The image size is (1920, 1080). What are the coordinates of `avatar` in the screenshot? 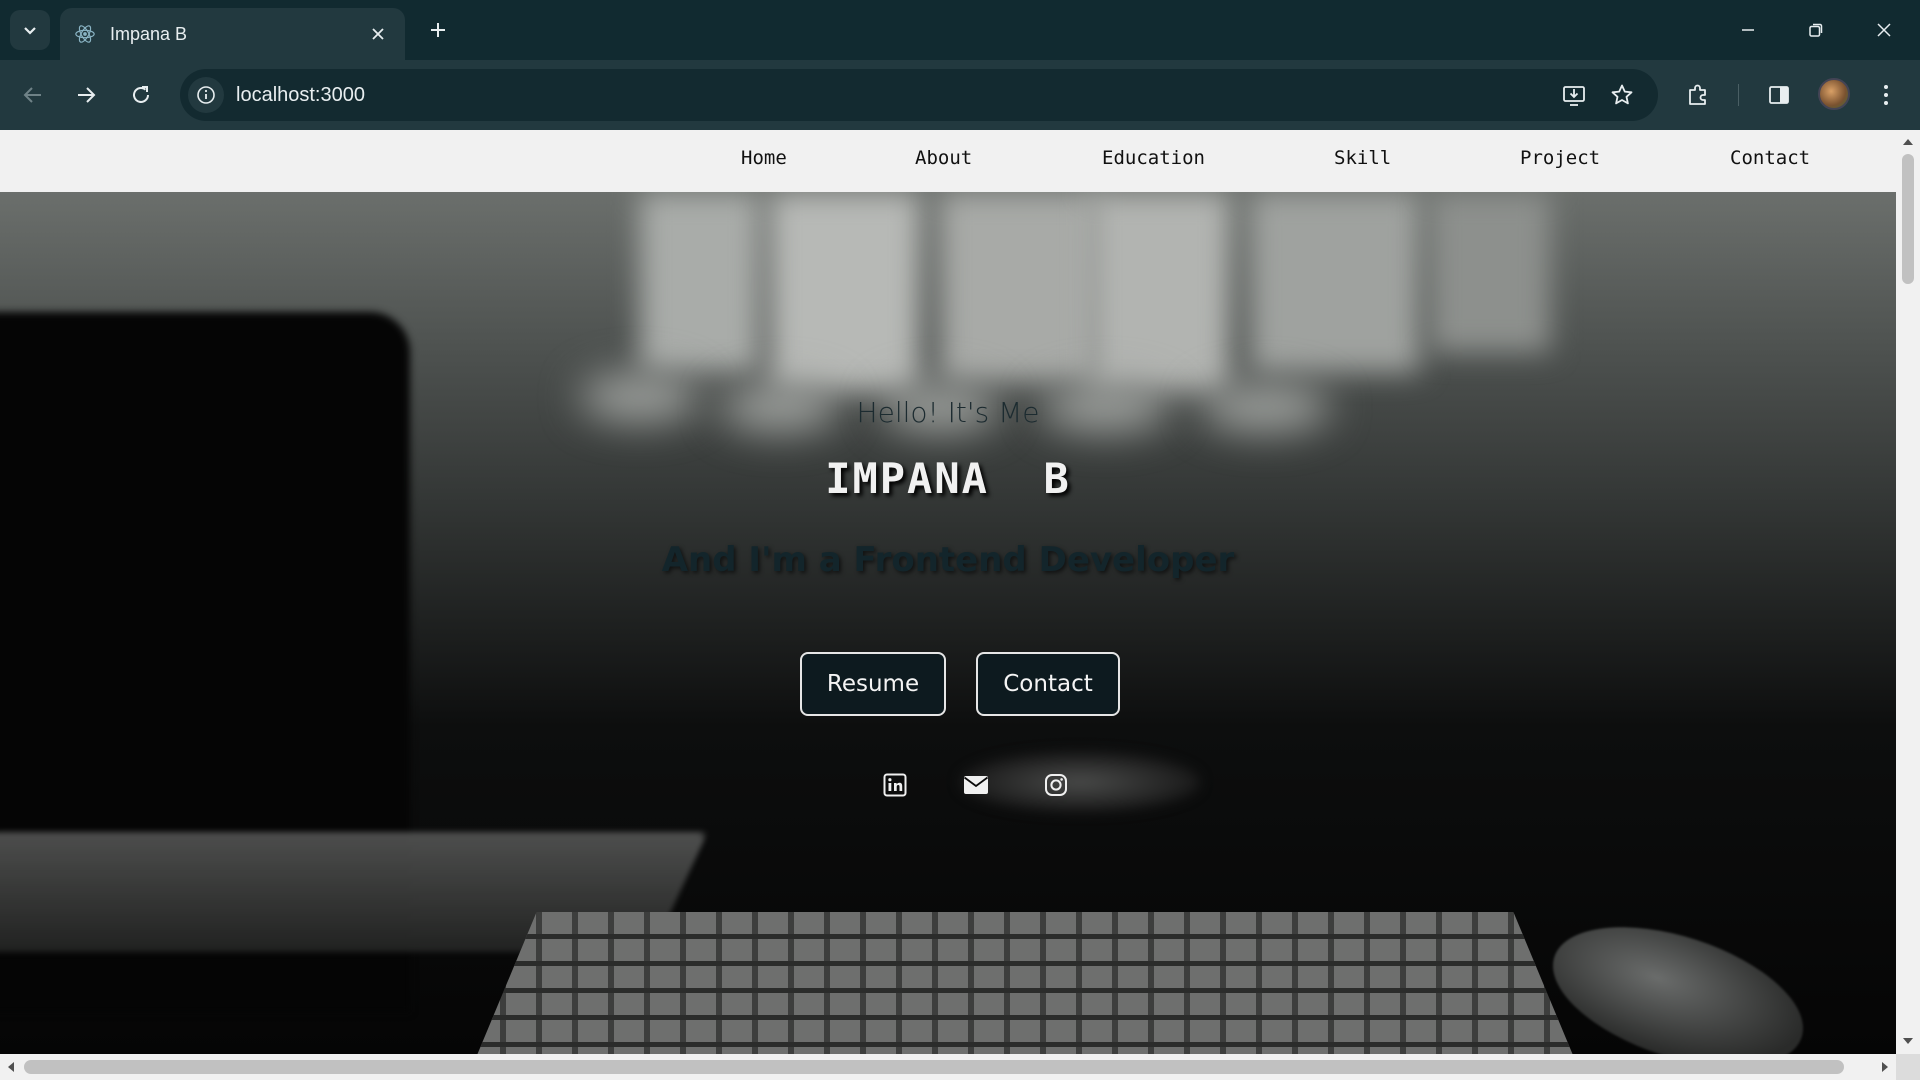 It's located at (1834, 94).